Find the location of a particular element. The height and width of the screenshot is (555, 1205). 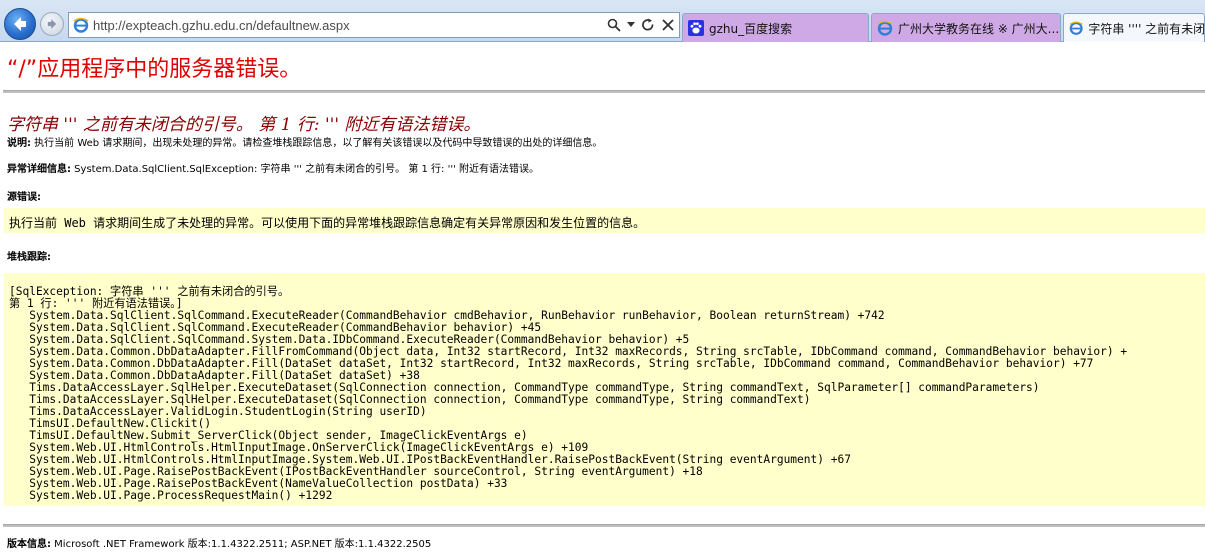

baidu-paw-icon is located at coordinates (696, 28).